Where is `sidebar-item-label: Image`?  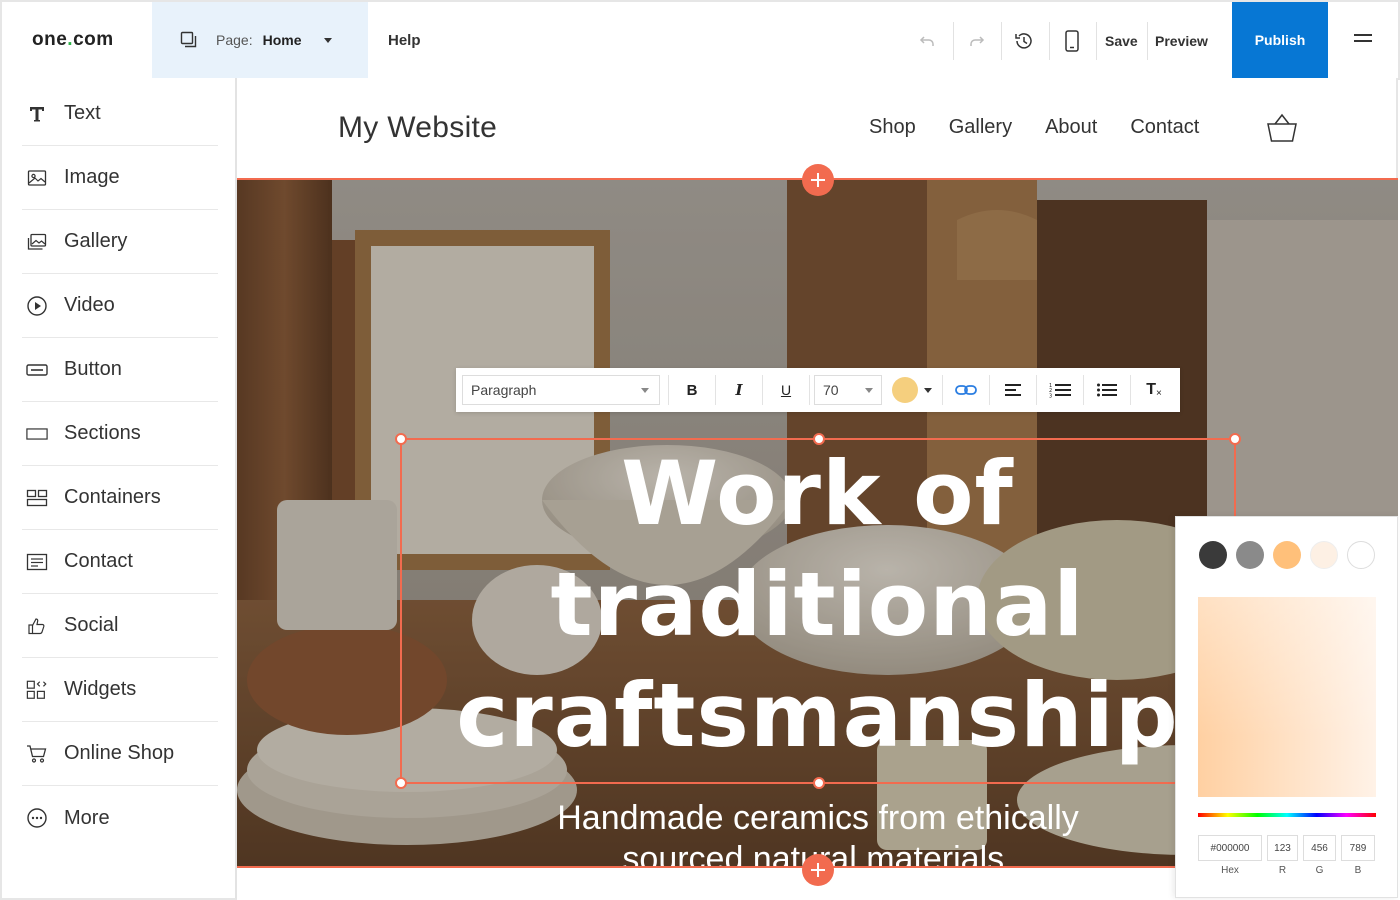 sidebar-item-label: Image is located at coordinates (92, 177).